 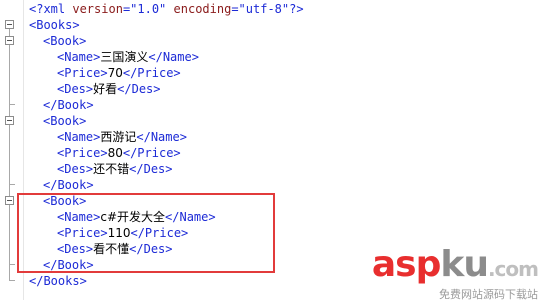 What do you see at coordinates (9, 40) in the screenshot?
I see `fold-toggle-book1-icon` at bounding box center [9, 40].